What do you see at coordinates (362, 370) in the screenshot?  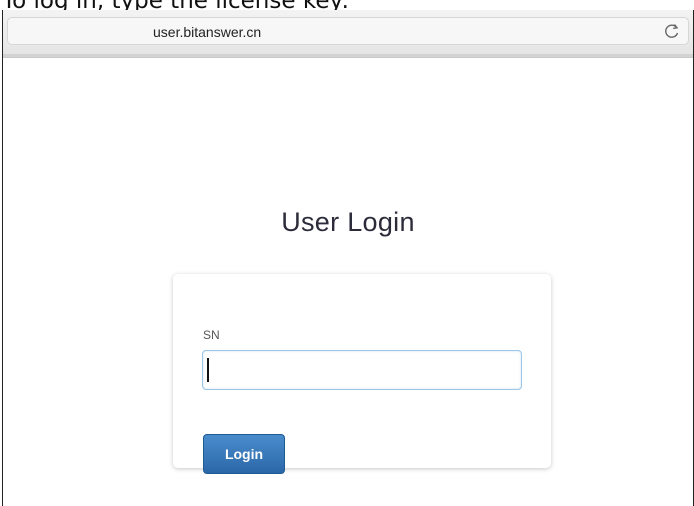 I see `sn-input` at bounding box center [362, 370].